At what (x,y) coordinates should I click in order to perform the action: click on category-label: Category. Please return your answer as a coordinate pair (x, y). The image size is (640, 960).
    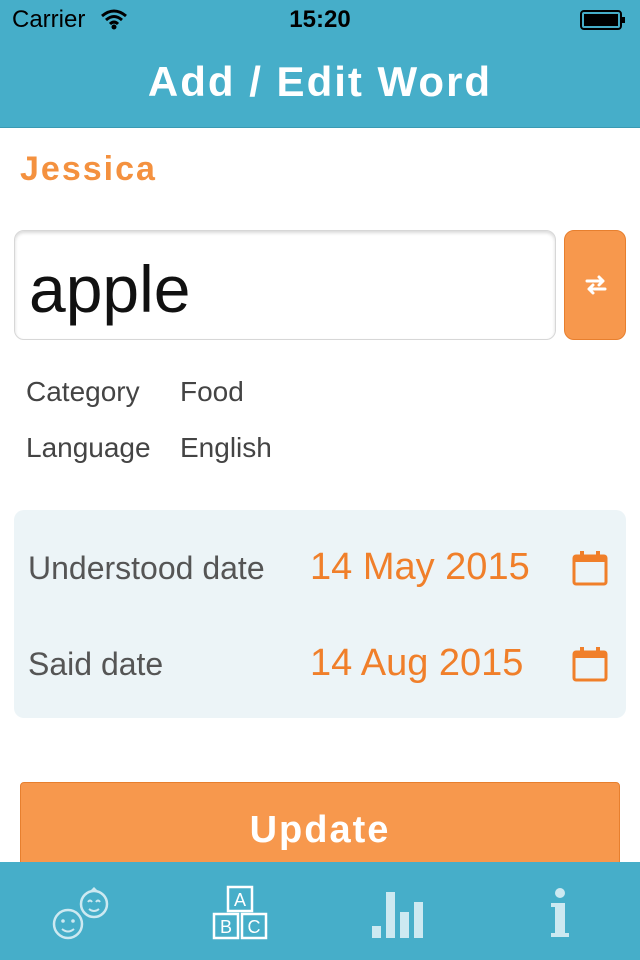
    Looking at the image, I should click on (83, 391).